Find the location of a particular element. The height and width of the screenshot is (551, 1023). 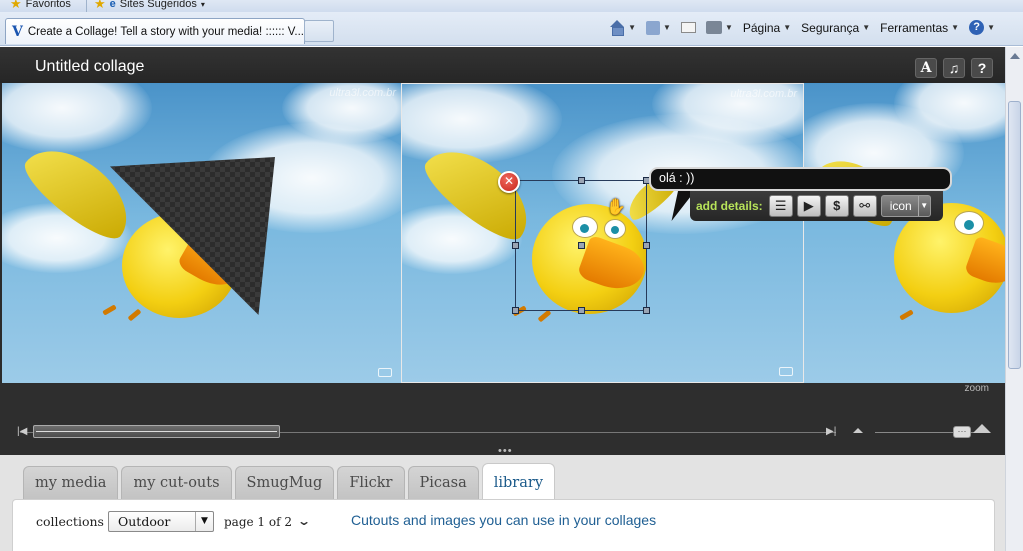

collections-label: collections is located at coordinates (70, 521).